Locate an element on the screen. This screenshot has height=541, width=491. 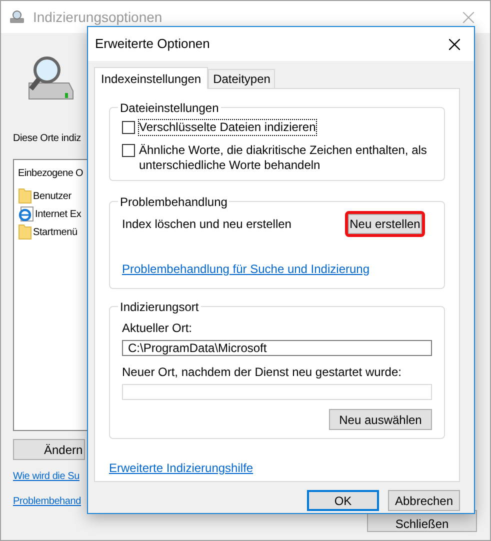
list-header: Einbezogene O is located at coordinates (51, 174).